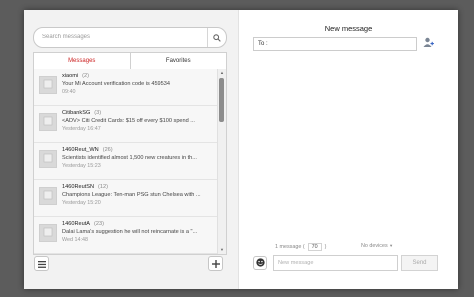 The height and width of the screenshot is (297, 474). I want to click on sender-name: xiaomi, so click(70, 76).